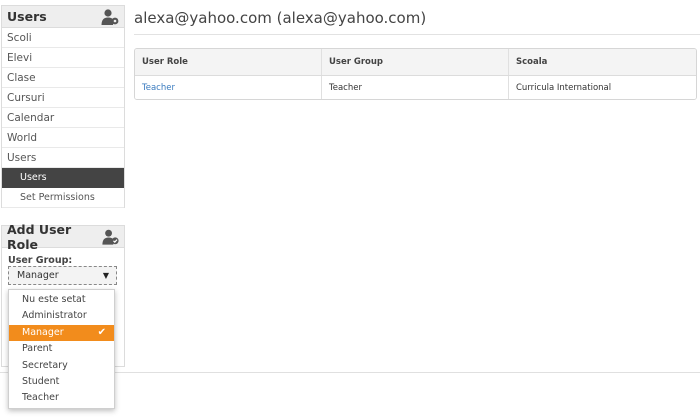  I want to click on users-panel-title: Users, so click(27, 16).